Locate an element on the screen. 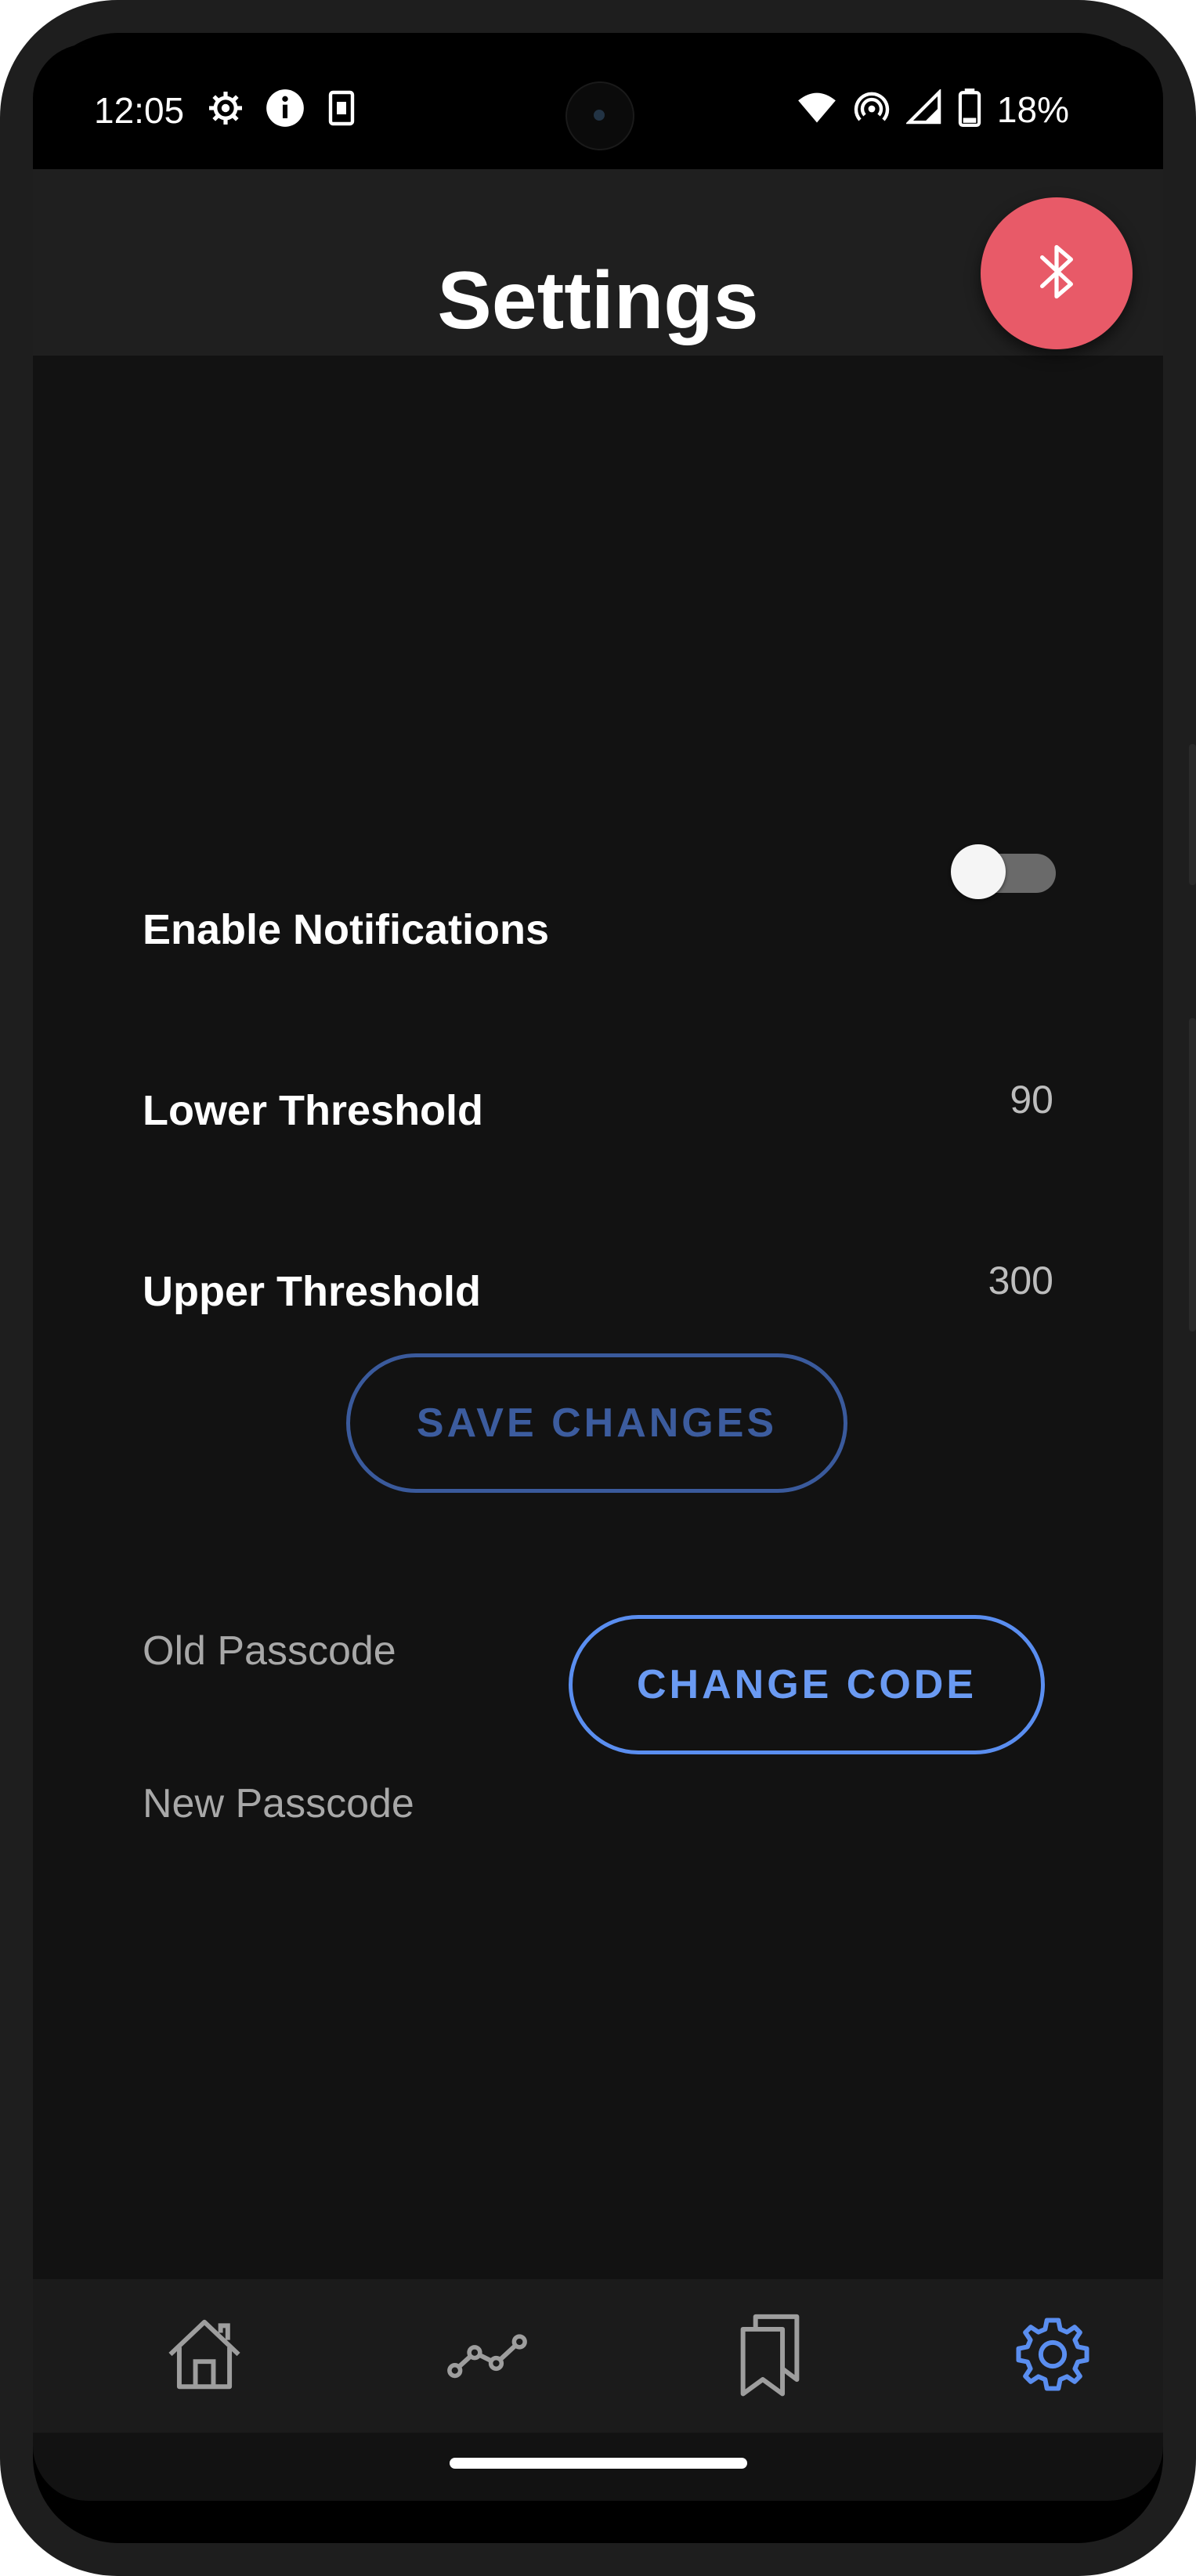 The width and height of the screenshot is (1196, 2576). new-passcode-field: New Passcode is located at coordinates (278, 1803).